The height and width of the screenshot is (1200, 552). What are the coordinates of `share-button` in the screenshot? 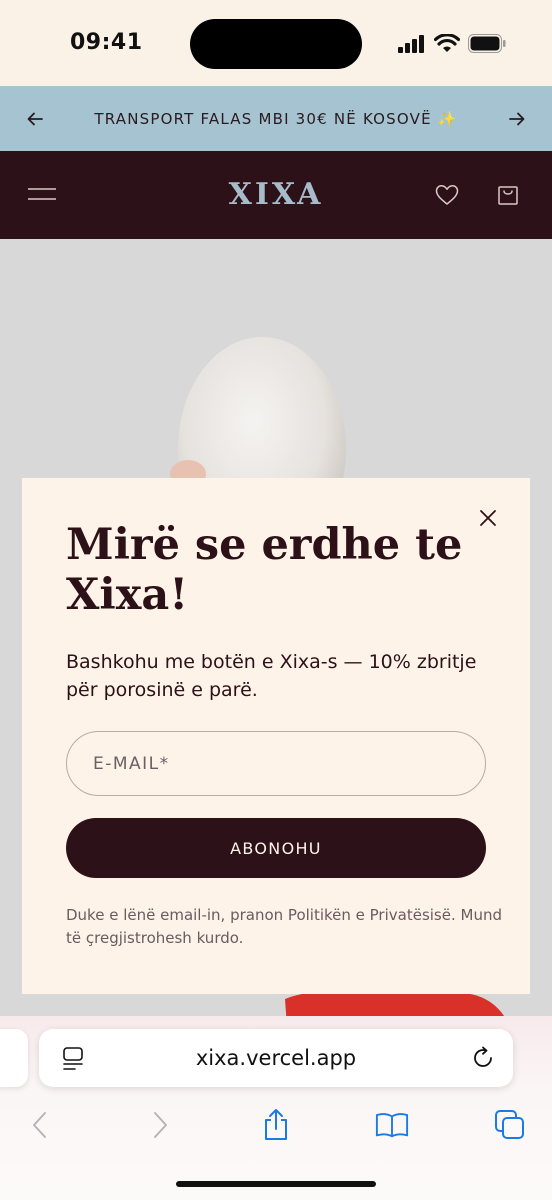 It's located at (276, 1125).